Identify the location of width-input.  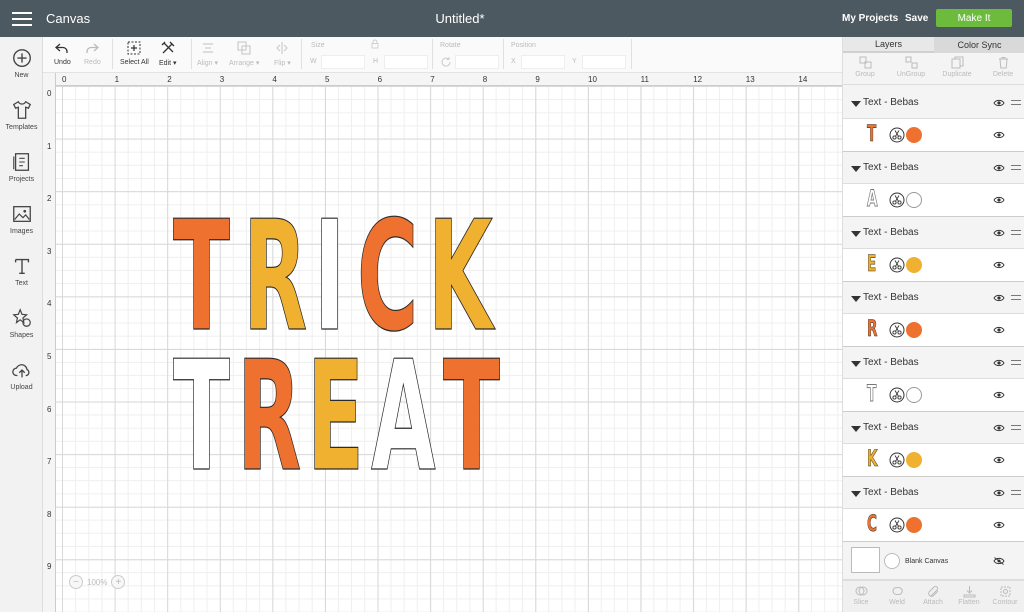
(343, 62).